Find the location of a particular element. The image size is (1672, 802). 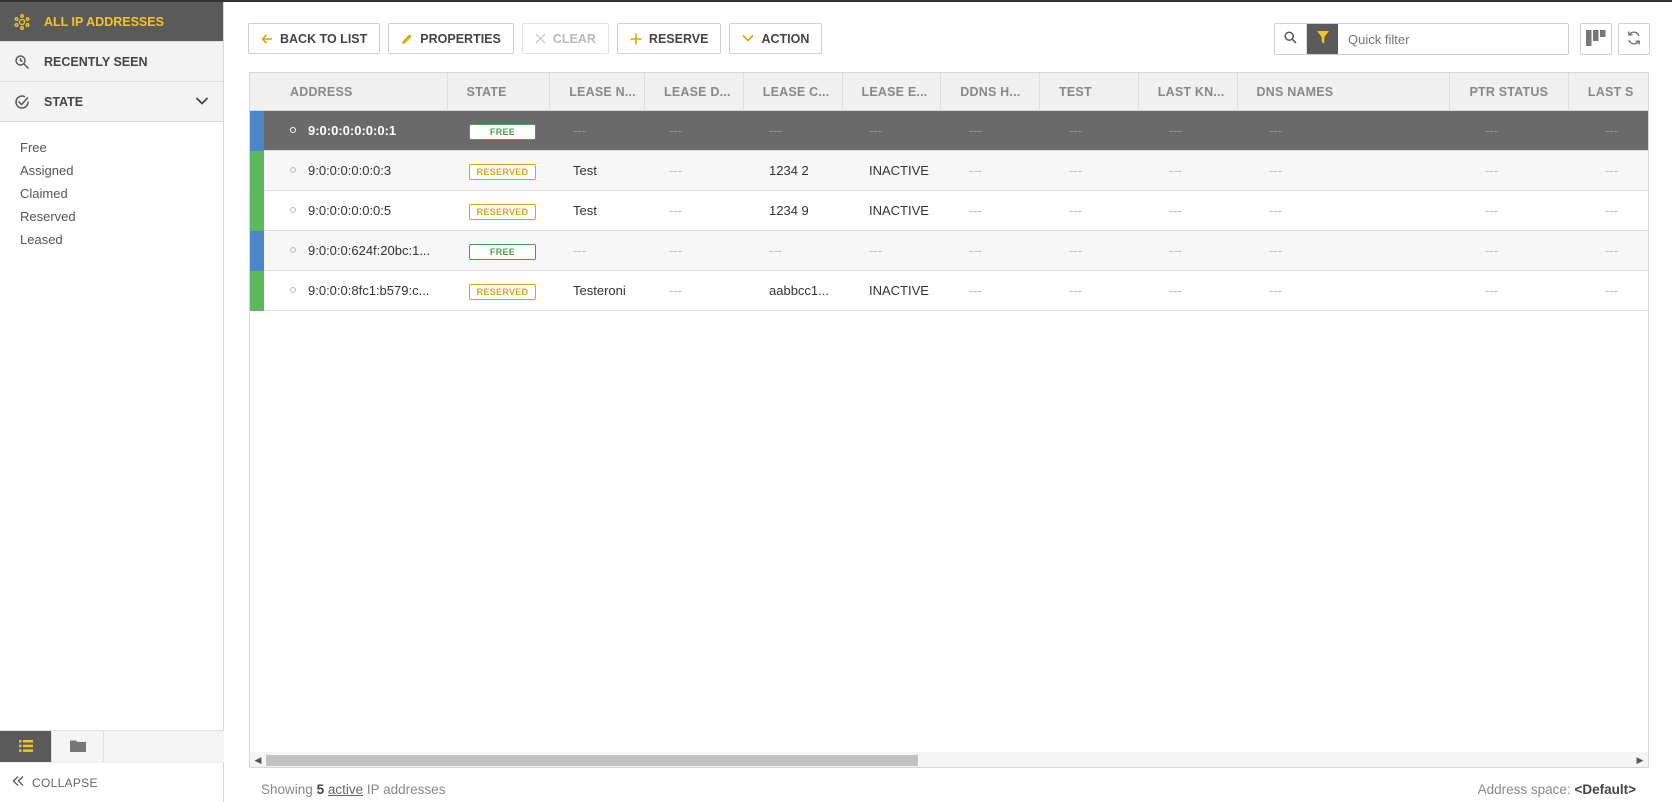

list-view-tab is located at coordinates (26, 747).